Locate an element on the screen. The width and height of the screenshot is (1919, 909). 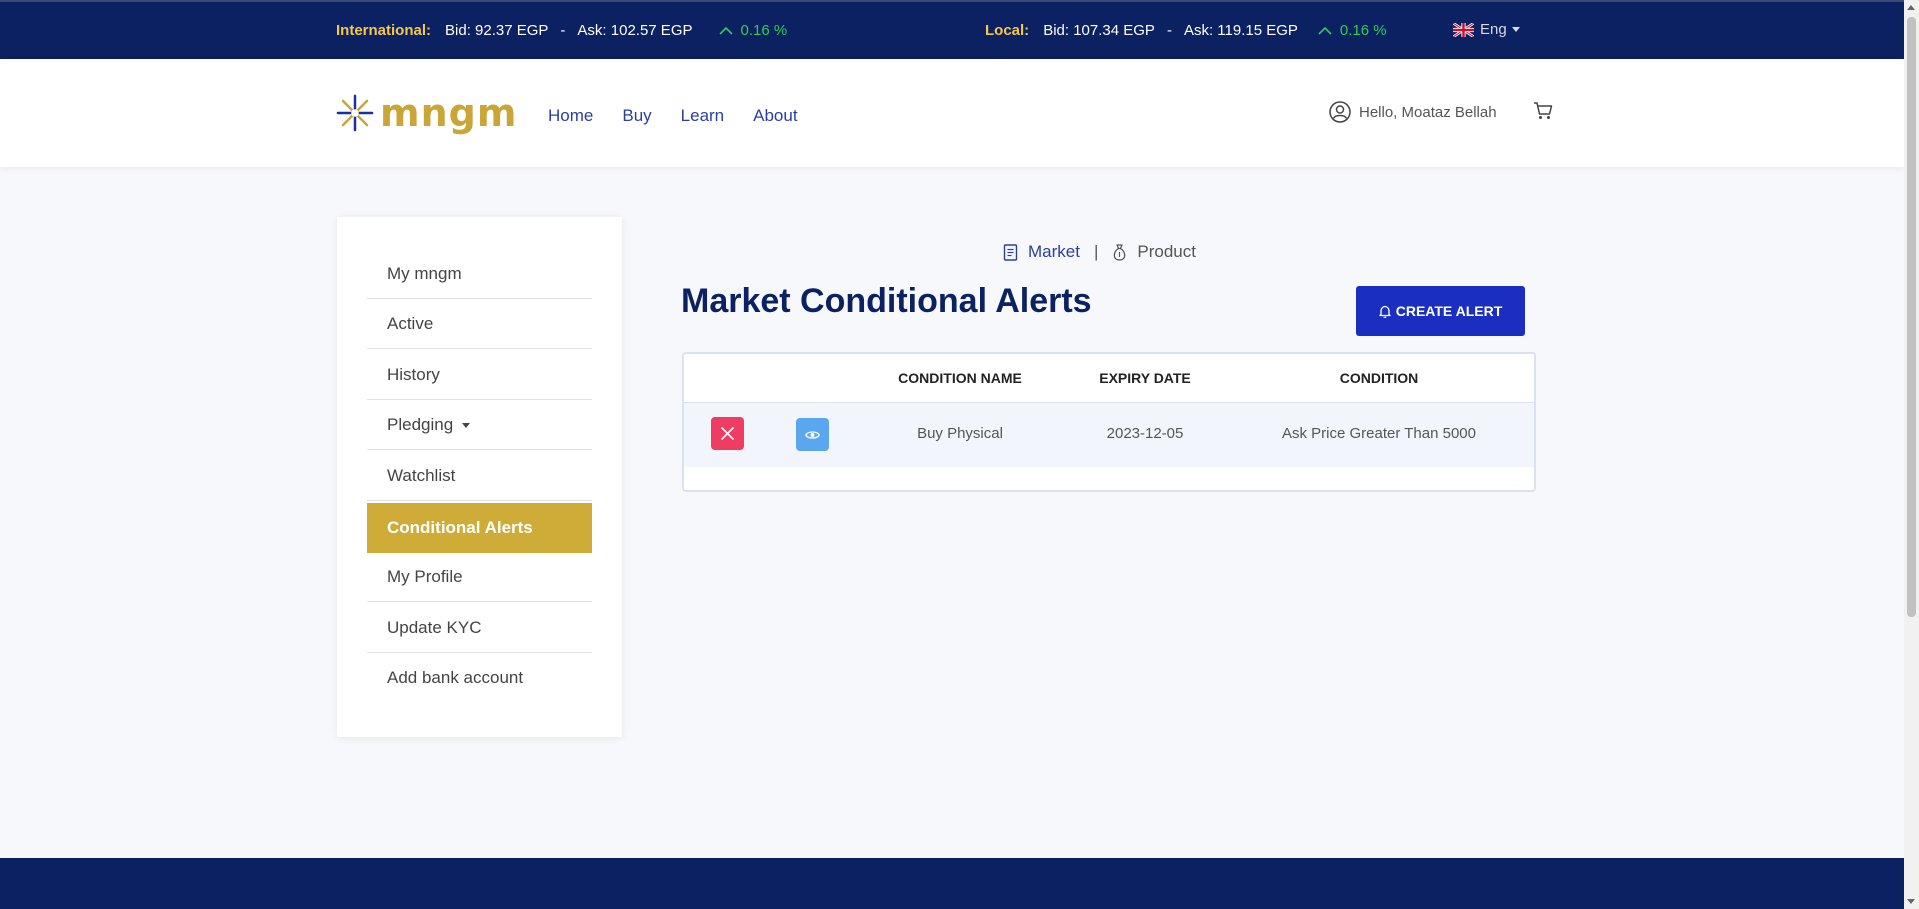
sidebar-item-history: History is located at coordinates (479, 375).